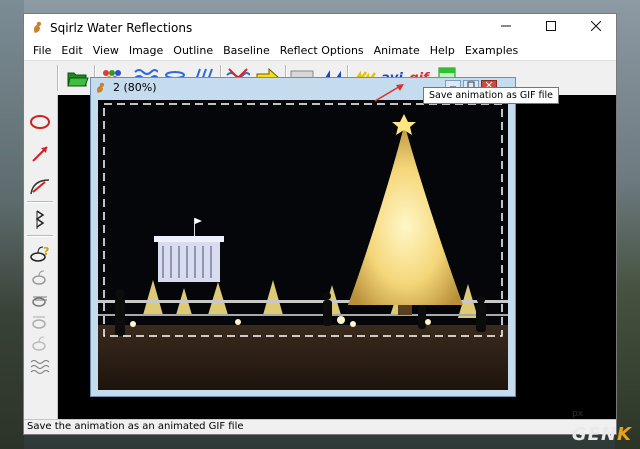 Image resolution: width=640 pixels, height=449 pixels. I want to click on maximize-button, so click(551, 27).